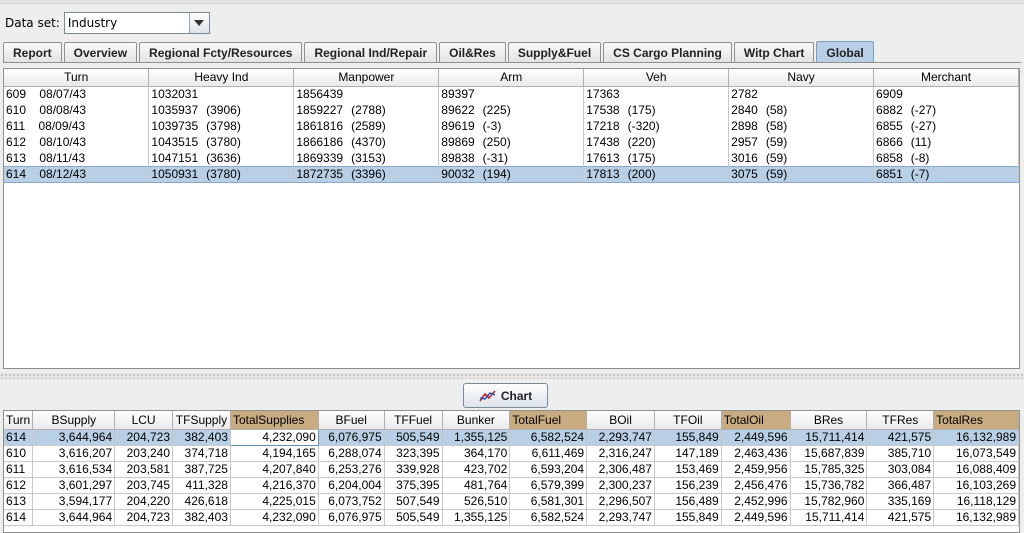 The height and width of the screenshot is (533, 1024). What do you see at coordinates (351, 420) in the screenshot?
I see `column-header: BFuel` at bounding box center [351, 420].